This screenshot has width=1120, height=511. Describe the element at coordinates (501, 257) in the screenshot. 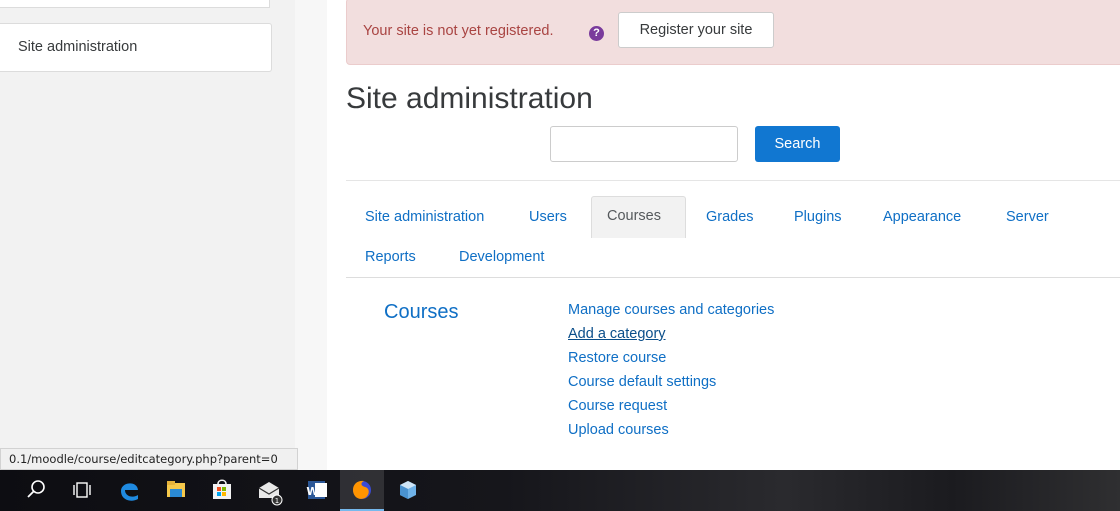

I see `tab-development: Development` at that location.